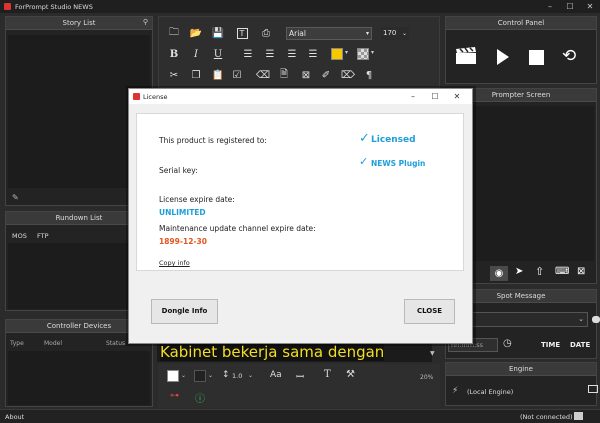 The image size is (600, 423). Describe the element at coordinates (363, 54) in the screenshot. I see `background-color-swatch` at that location.